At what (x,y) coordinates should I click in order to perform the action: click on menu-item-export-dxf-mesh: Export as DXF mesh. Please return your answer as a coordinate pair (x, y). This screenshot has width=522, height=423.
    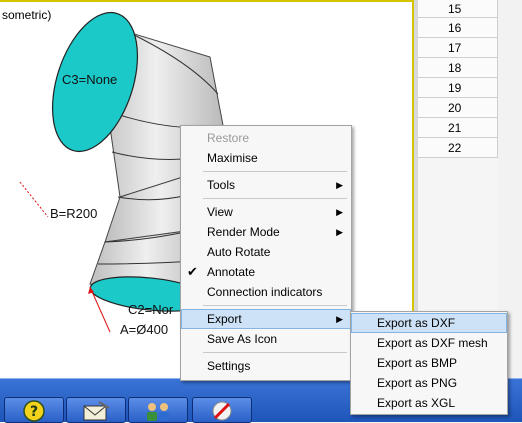
    Looking at the image, I should click on (429, 343).